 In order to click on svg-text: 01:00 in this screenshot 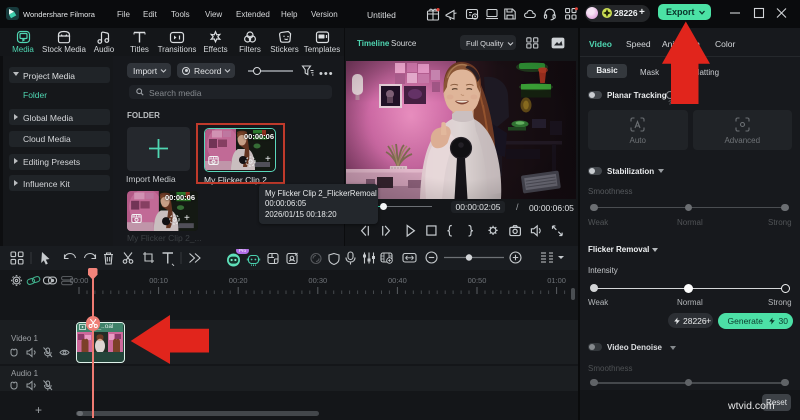, I will do `click(556, 280)`.